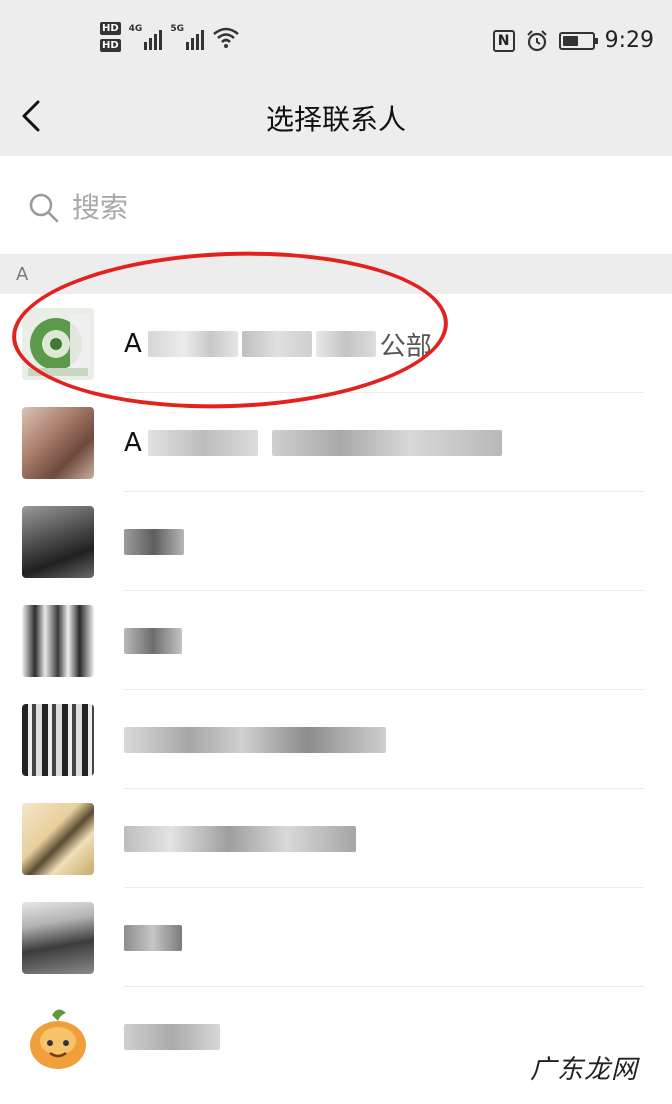 The image size is (672, 1104). What do you see at coordinates (187, 37) in the screenshot?
I see `signal-5g-icon: 5G` at bounding box center [187, 37].